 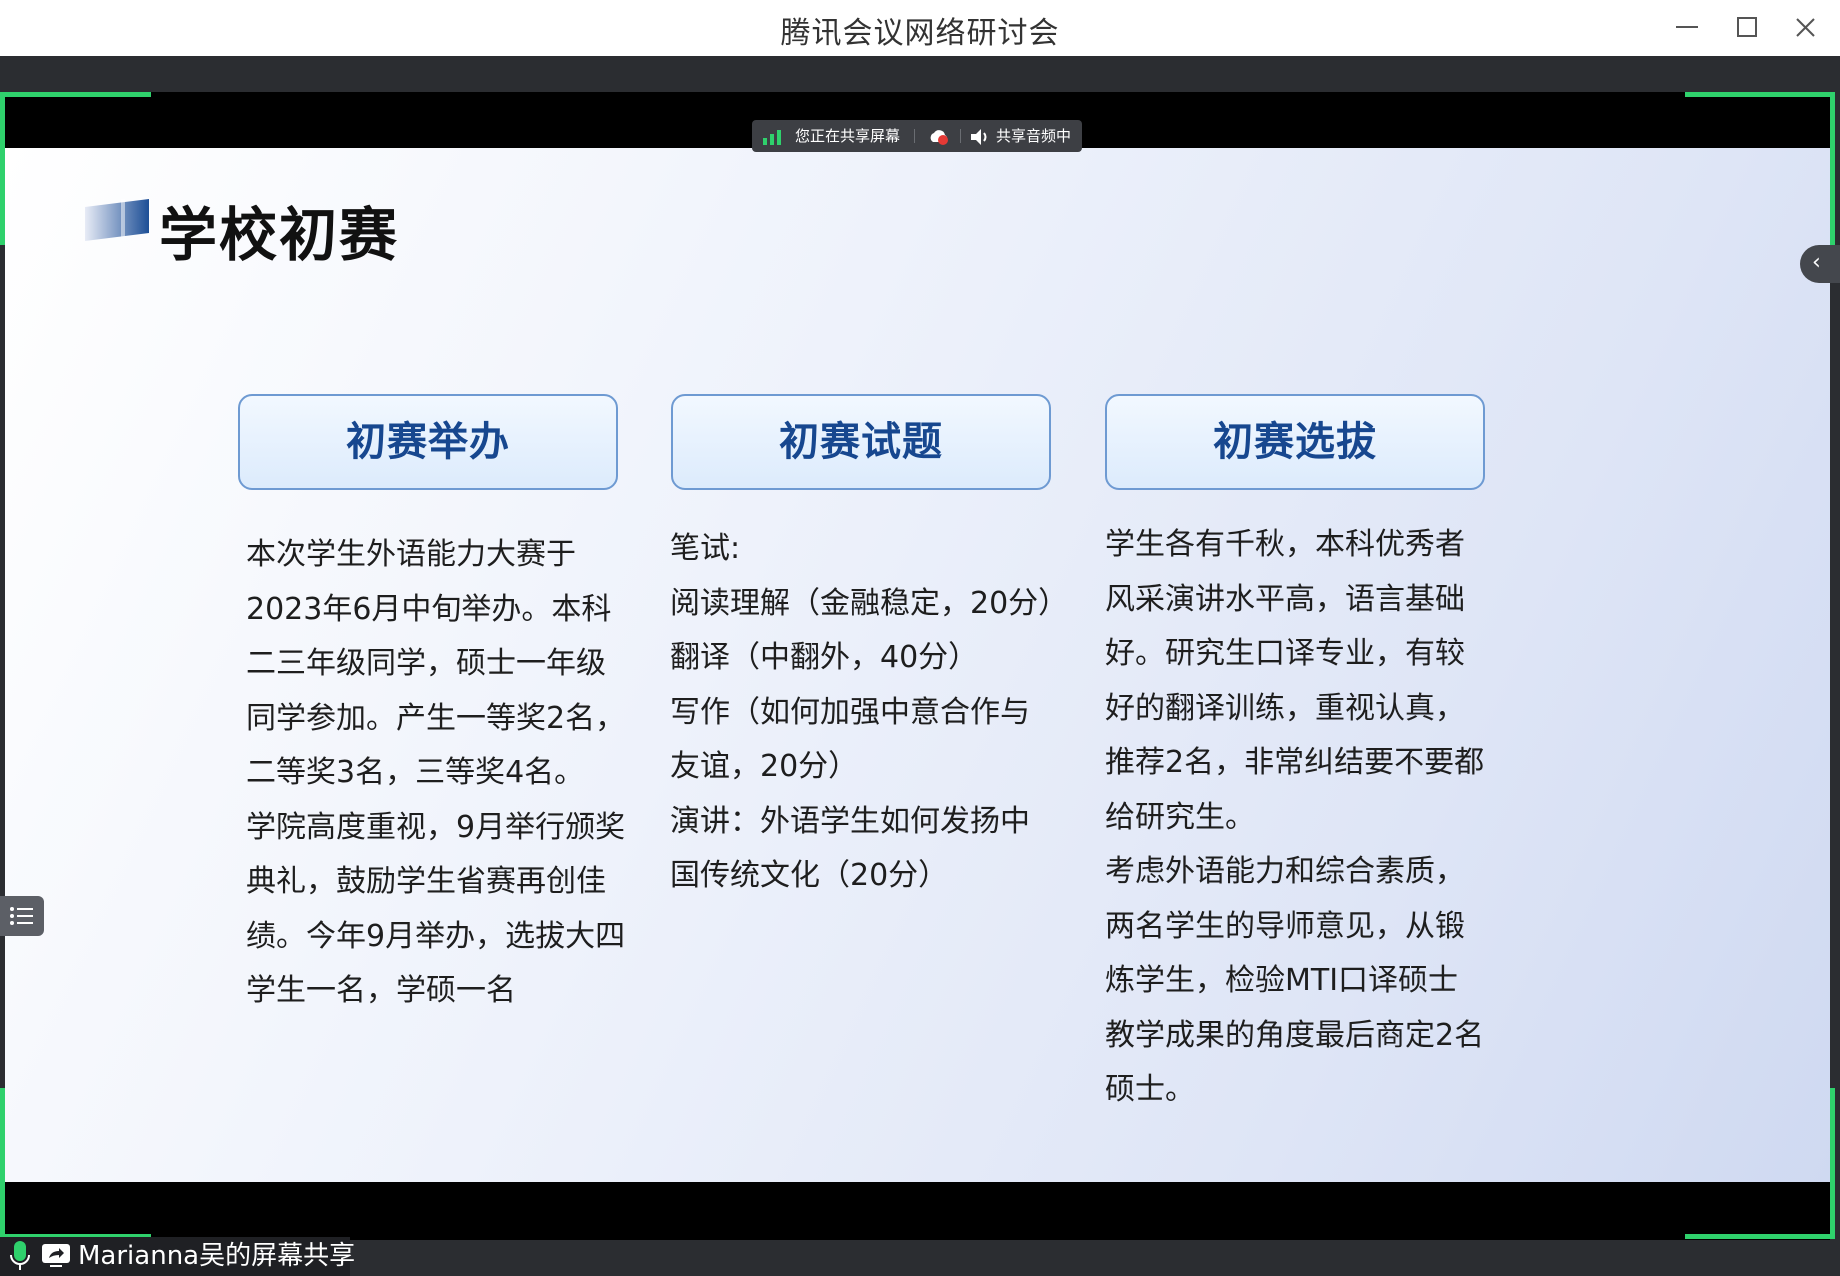 What do you see at coordinates (1285, 544) in the screenshot?
I see `text-line: 学生各有千秋，本科优秀者` at bounding box center [1285, 544].